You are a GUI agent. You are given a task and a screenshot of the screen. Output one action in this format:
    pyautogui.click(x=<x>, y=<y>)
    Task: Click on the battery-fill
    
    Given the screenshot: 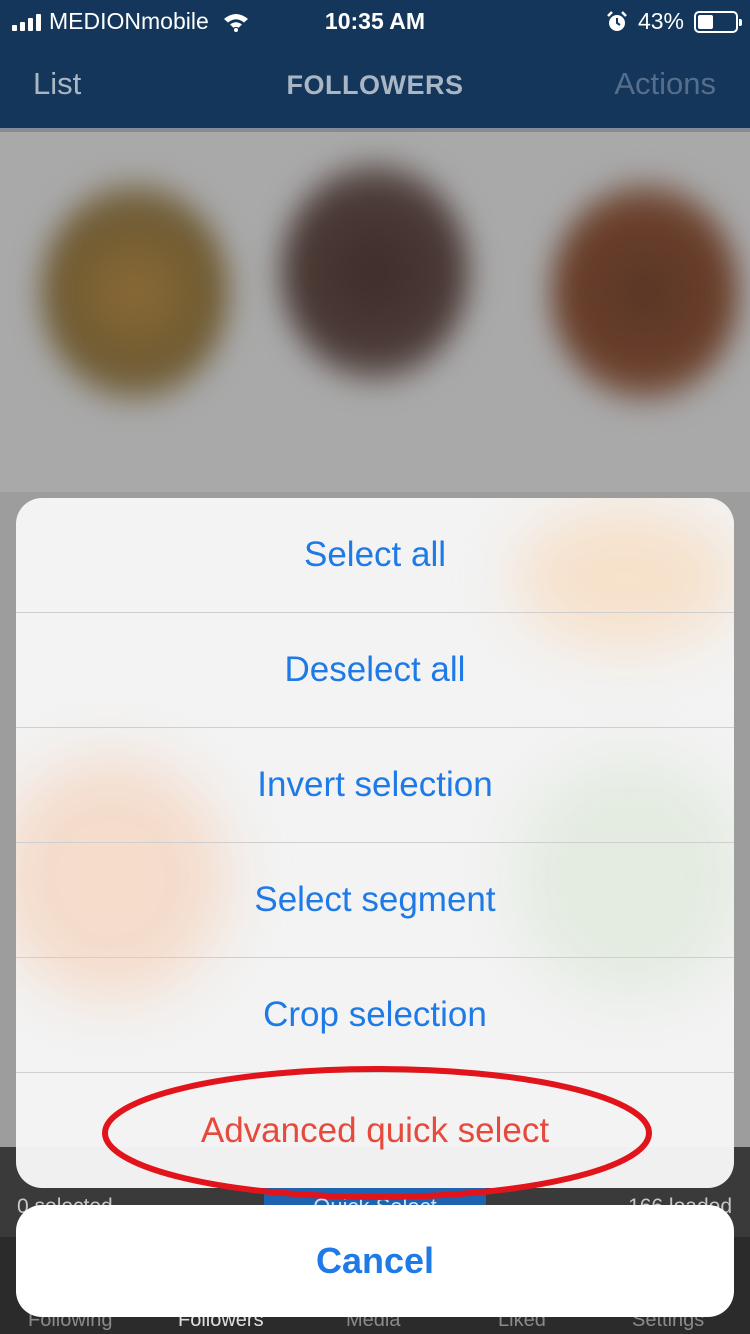 What is the action you would take?
    pyautogui.click(x=705, y=21)
    